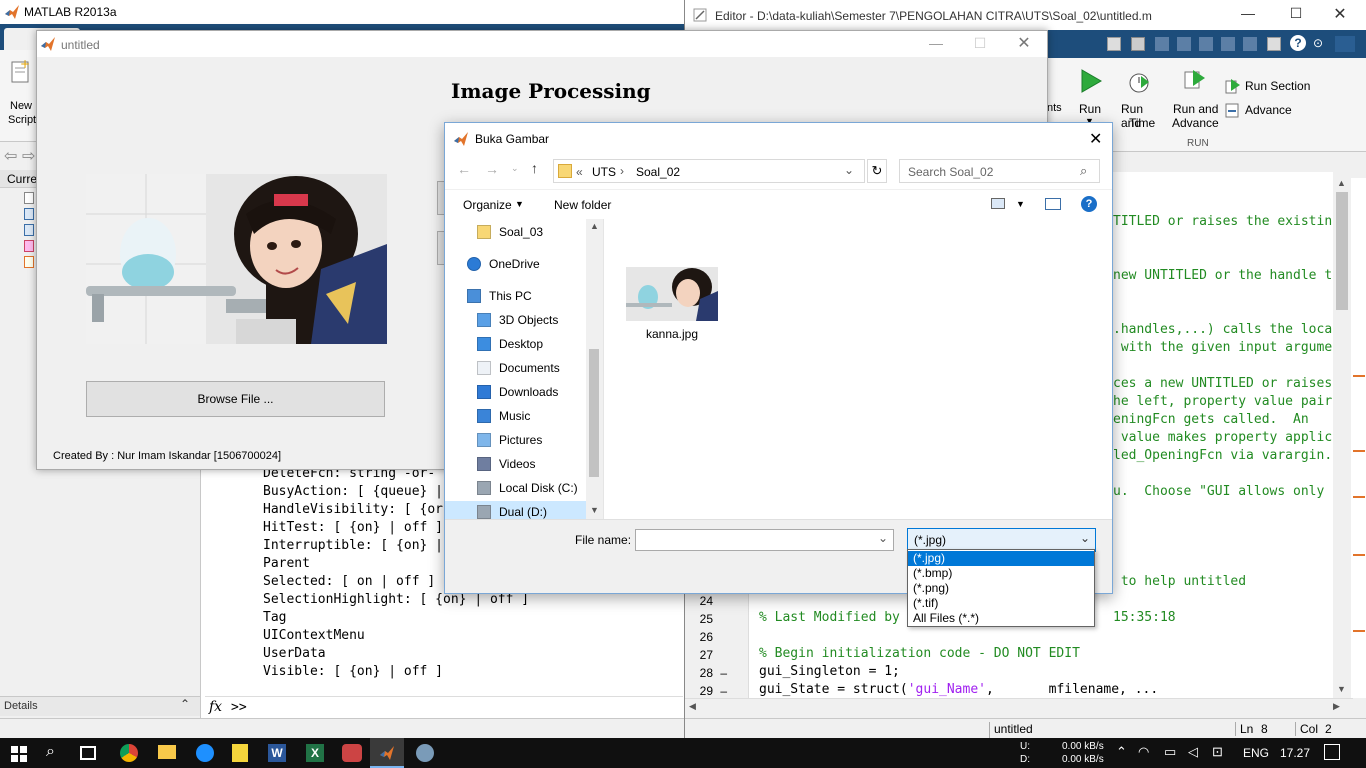  I want to click on view-dropdown-icon: ▼, so click(1020, 204).